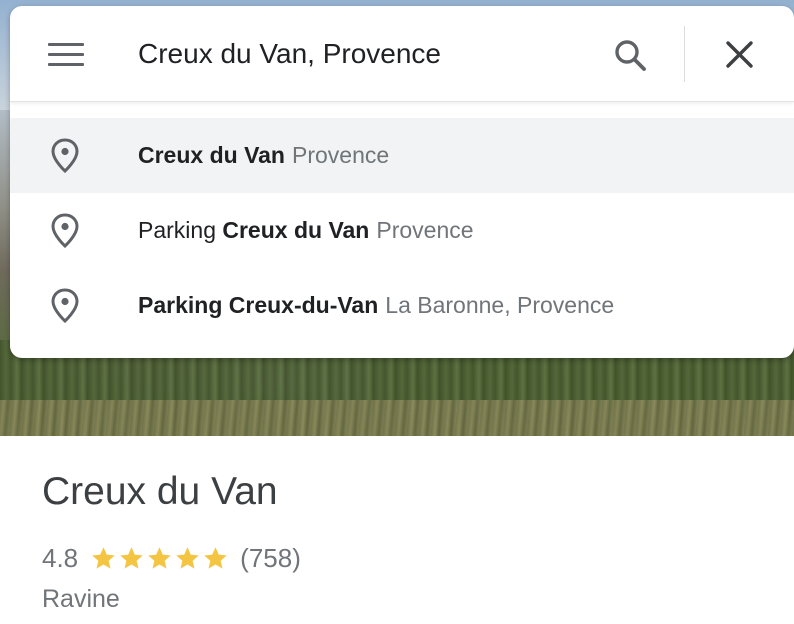 This screenshot has height=624, width=794. What do you see at coordinates (60, 557) in the screenshot?
I see `rating-value: 4.8` at bounding box center [60, 557].